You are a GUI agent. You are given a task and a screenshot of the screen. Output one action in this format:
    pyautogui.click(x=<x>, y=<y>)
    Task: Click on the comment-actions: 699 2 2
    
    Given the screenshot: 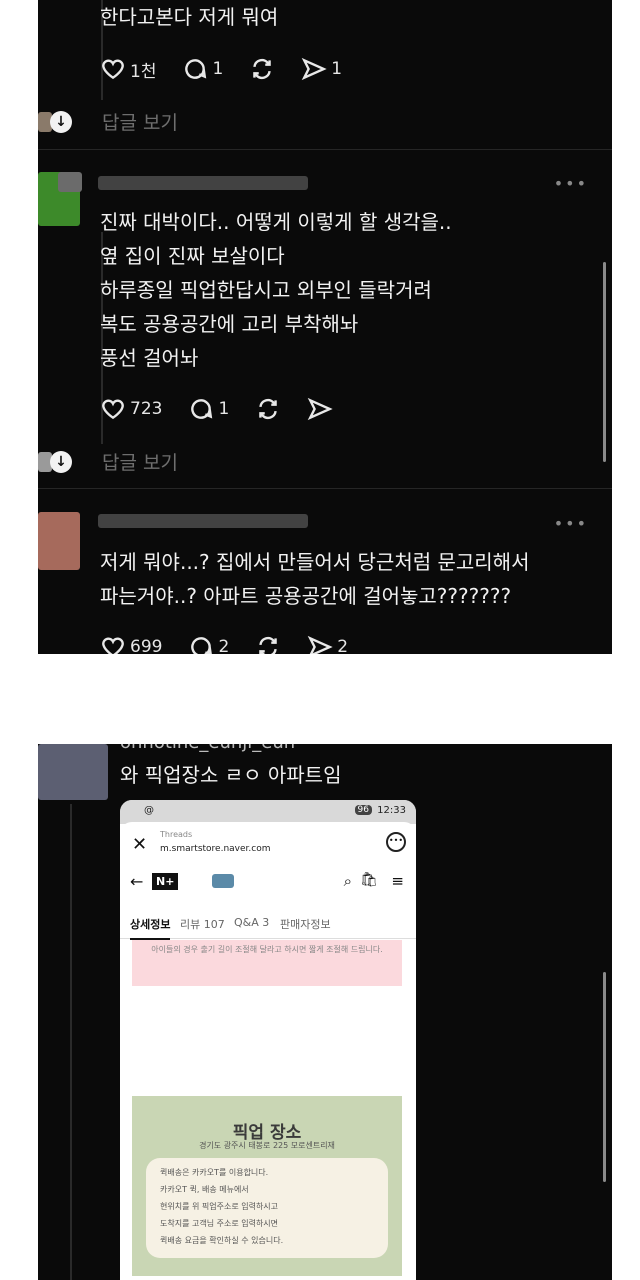 What is the action you would take?
    pyautogui.click(x=237, y=644)
    